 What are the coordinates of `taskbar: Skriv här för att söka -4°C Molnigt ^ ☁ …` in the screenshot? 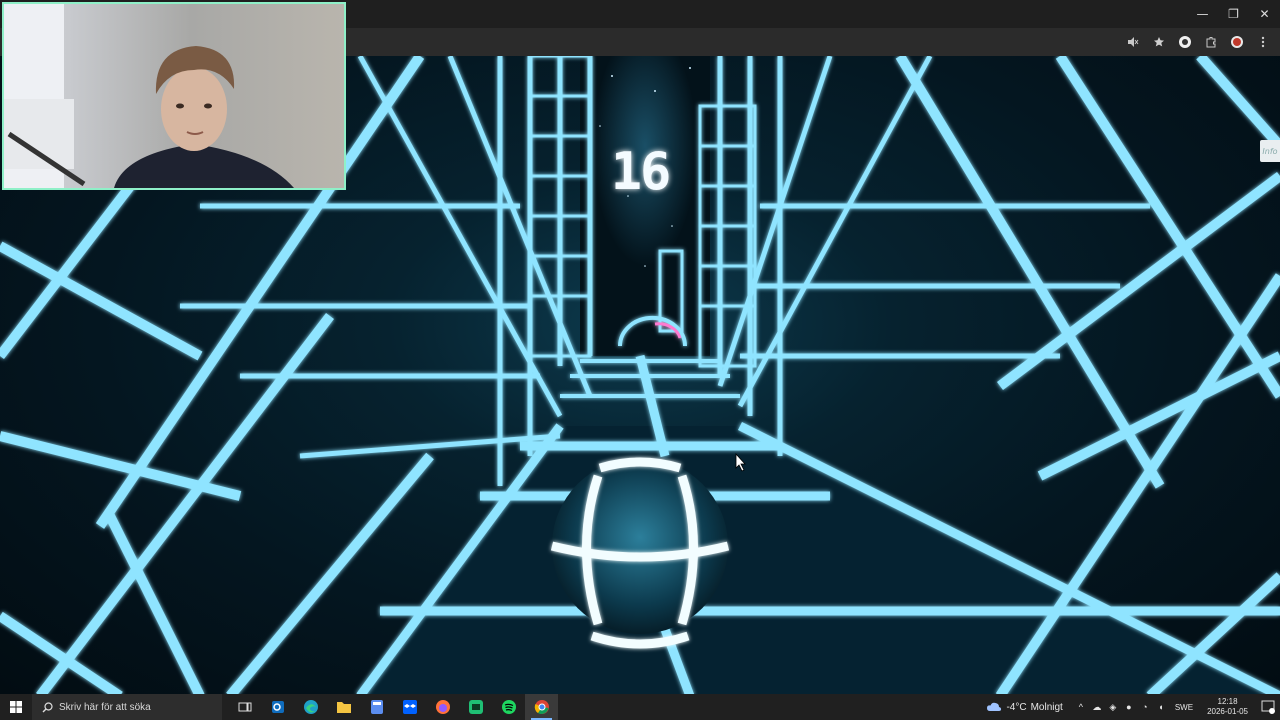 It's located at (640, 707).